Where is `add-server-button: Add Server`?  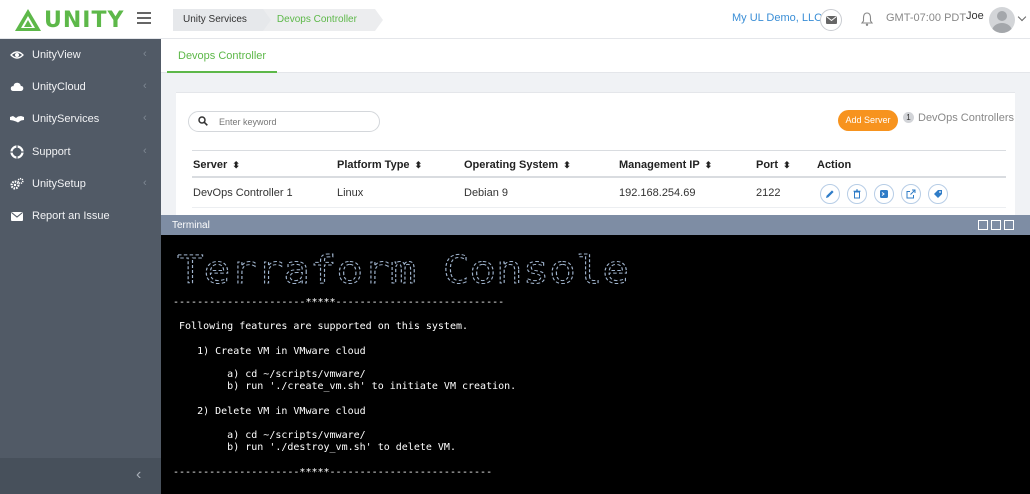
add-server-button: Add Server is located at coordinates (868, 120).